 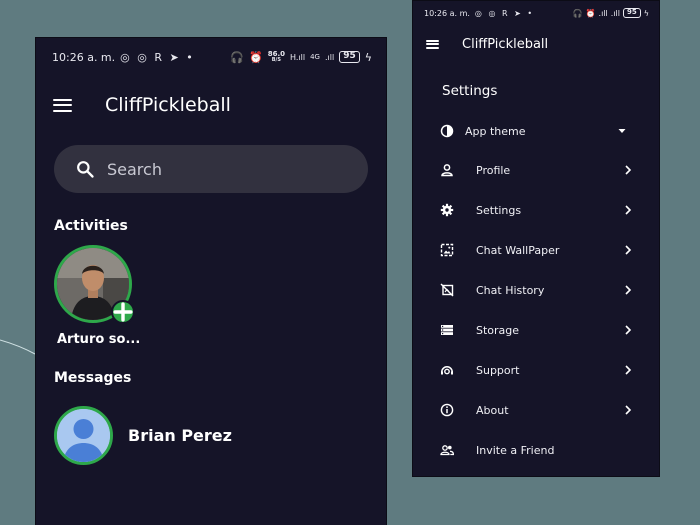 I want to click on menu-item-label: Support, so click(x=498, y=370).